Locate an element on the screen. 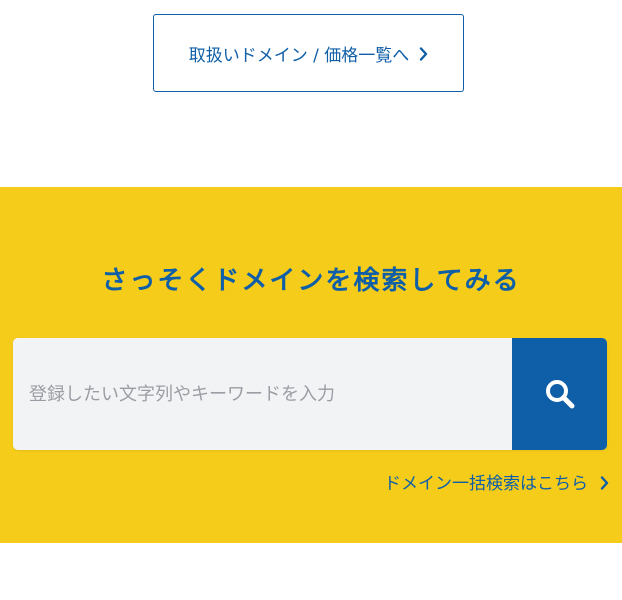 The image size is (622, 600). domain-price-list-button: 取扱いドメイン / 価格一覧へ is located at coordinates (308, 53).